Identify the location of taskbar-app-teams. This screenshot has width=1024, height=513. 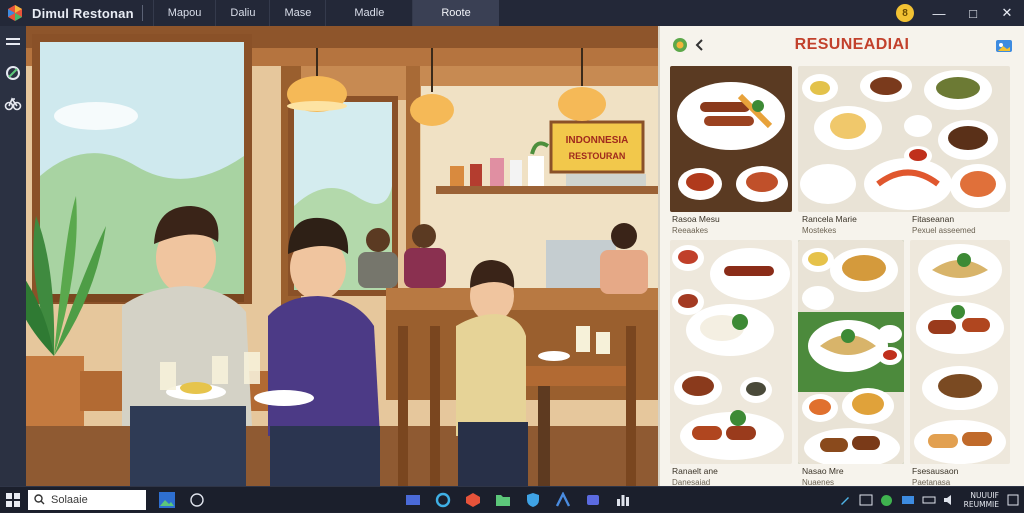
(593, 500).